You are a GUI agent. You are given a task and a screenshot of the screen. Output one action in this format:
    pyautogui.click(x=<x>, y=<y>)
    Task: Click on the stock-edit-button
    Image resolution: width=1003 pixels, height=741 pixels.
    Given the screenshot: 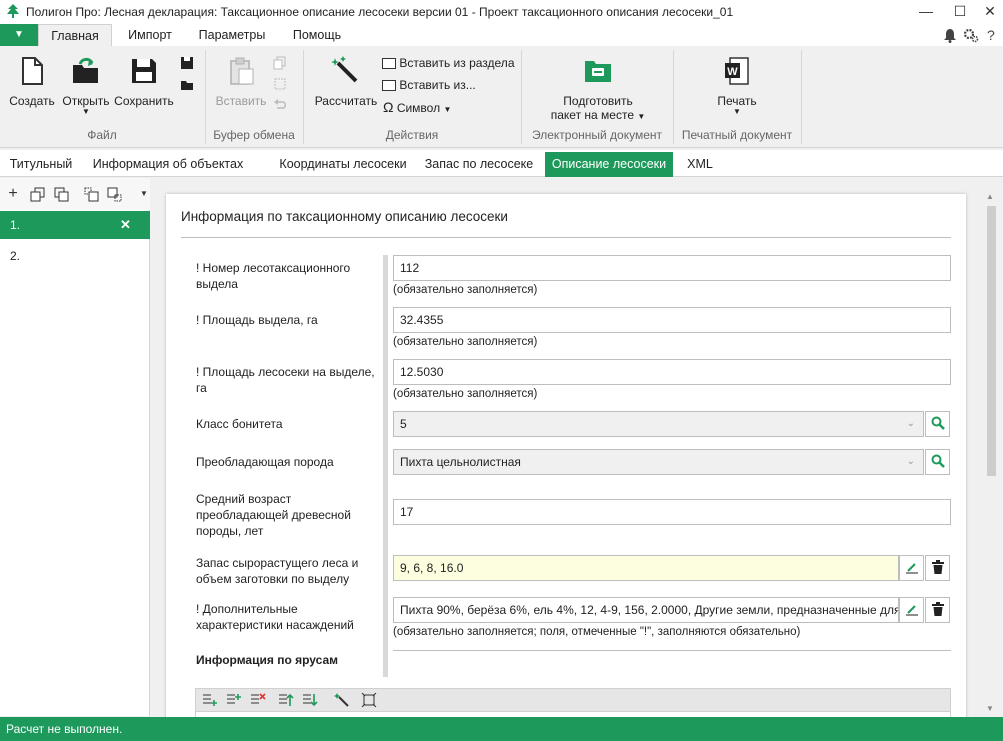 What is the action you would take?
    pyautogui.click(x=911, y=568)
    